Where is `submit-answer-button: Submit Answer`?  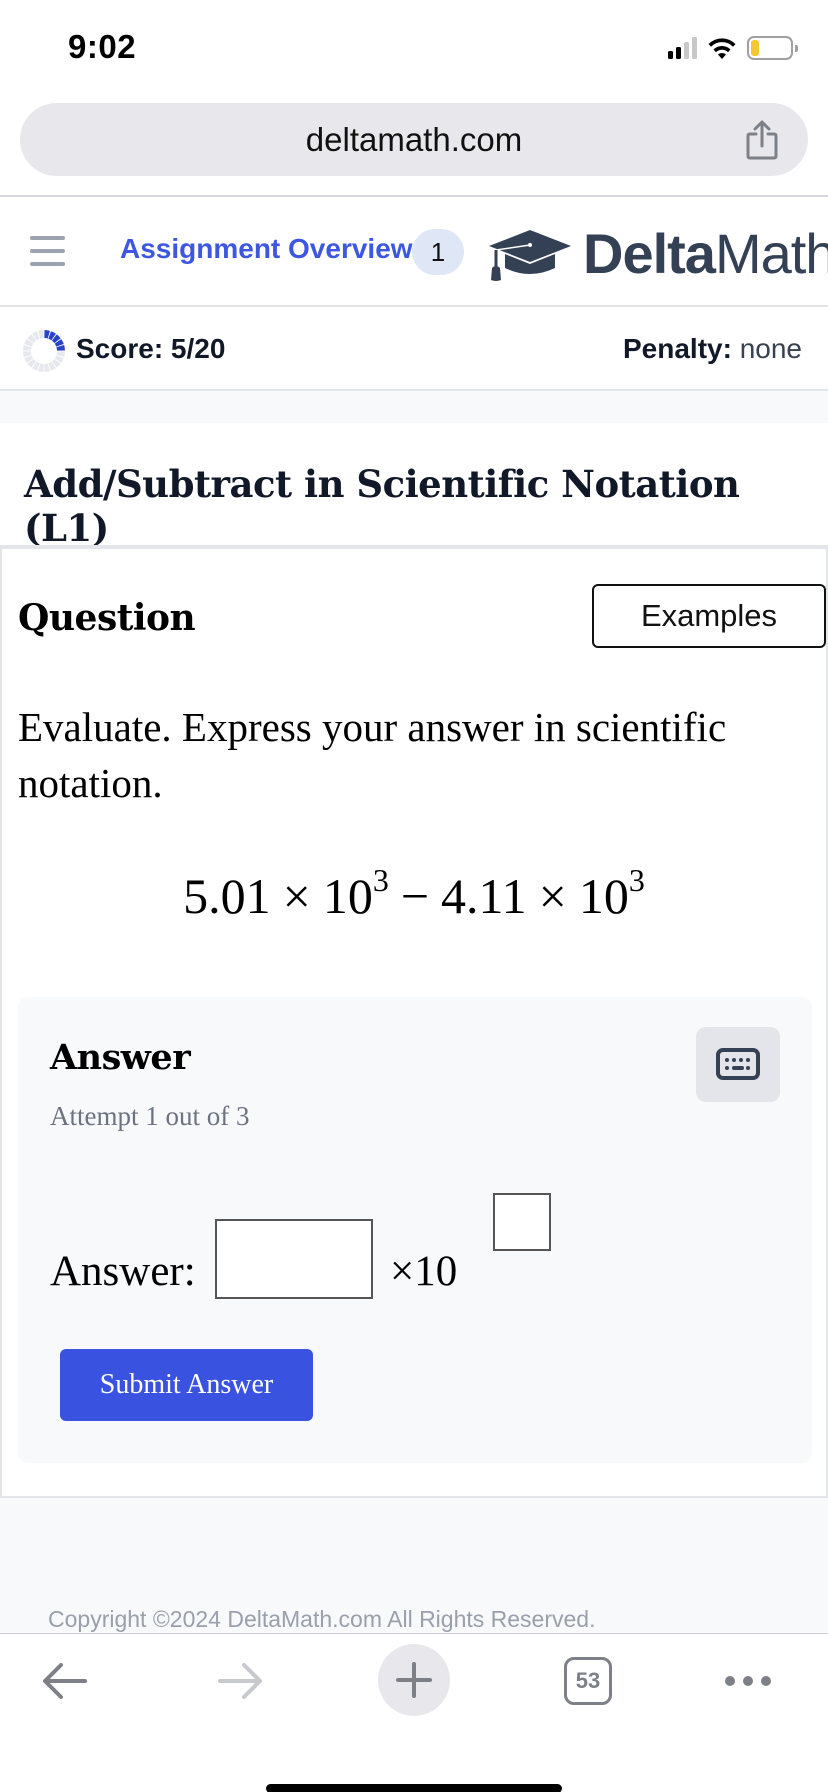
submit-answer-button: Submit Answer is located at coordinates (186, 1385).